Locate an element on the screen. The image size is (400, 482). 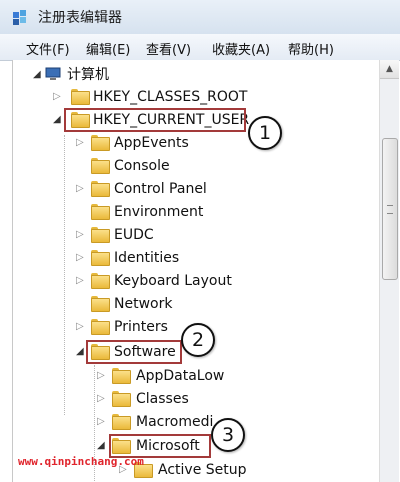
tree-node-keyboard-layout: ▷ Keyboard Layout is located at coordinates (143, 281).